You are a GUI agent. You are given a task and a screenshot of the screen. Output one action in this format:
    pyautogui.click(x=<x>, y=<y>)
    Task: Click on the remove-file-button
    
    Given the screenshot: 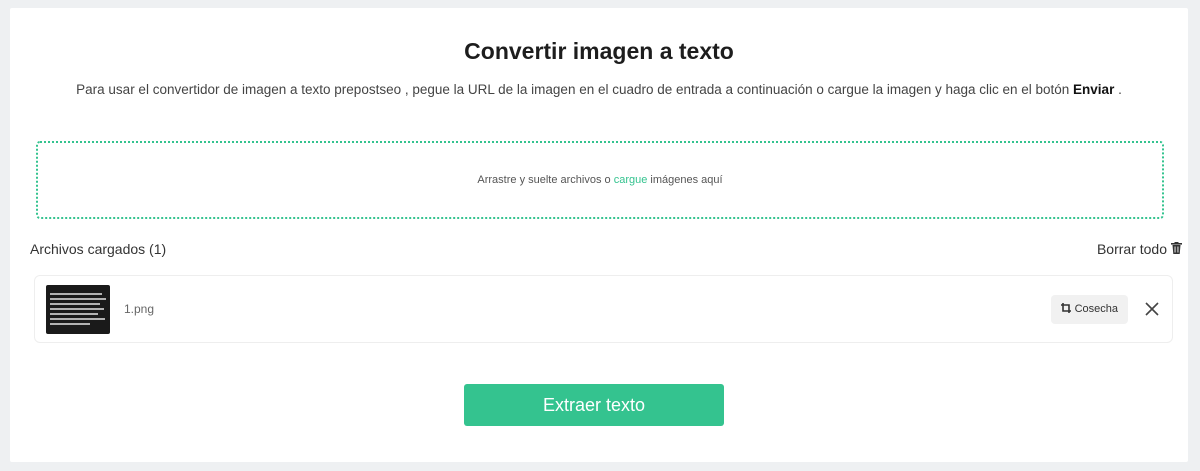 What is the action you would take?
    pyautogui.click(x=1152, y=309)
    